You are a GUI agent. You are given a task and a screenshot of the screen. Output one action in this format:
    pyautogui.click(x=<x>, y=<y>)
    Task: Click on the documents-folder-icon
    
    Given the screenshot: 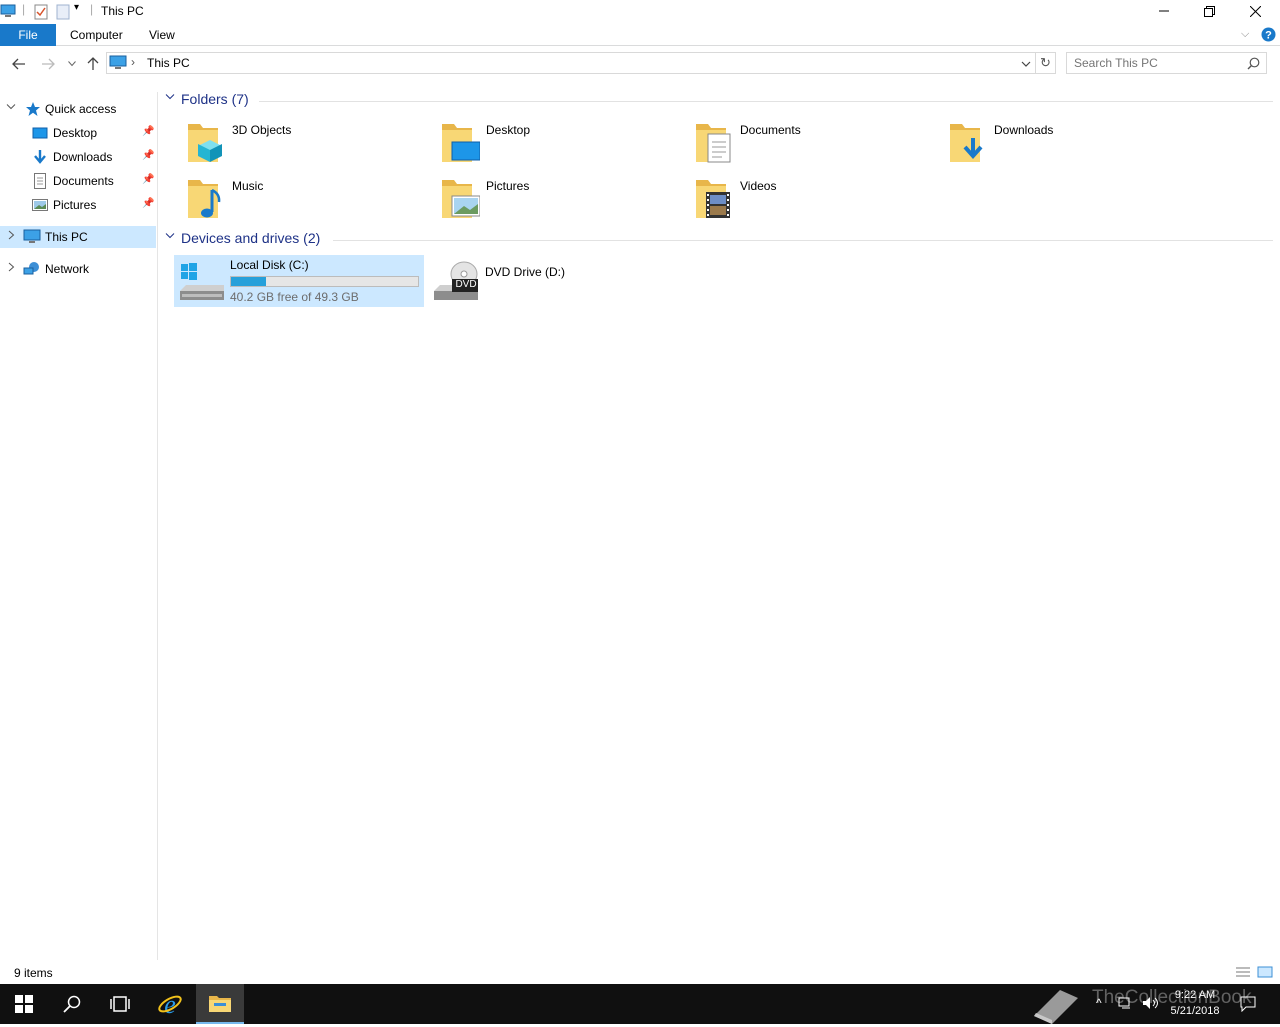 What is the action you would take?
    pyautogui.click(x=712, y=142)
    